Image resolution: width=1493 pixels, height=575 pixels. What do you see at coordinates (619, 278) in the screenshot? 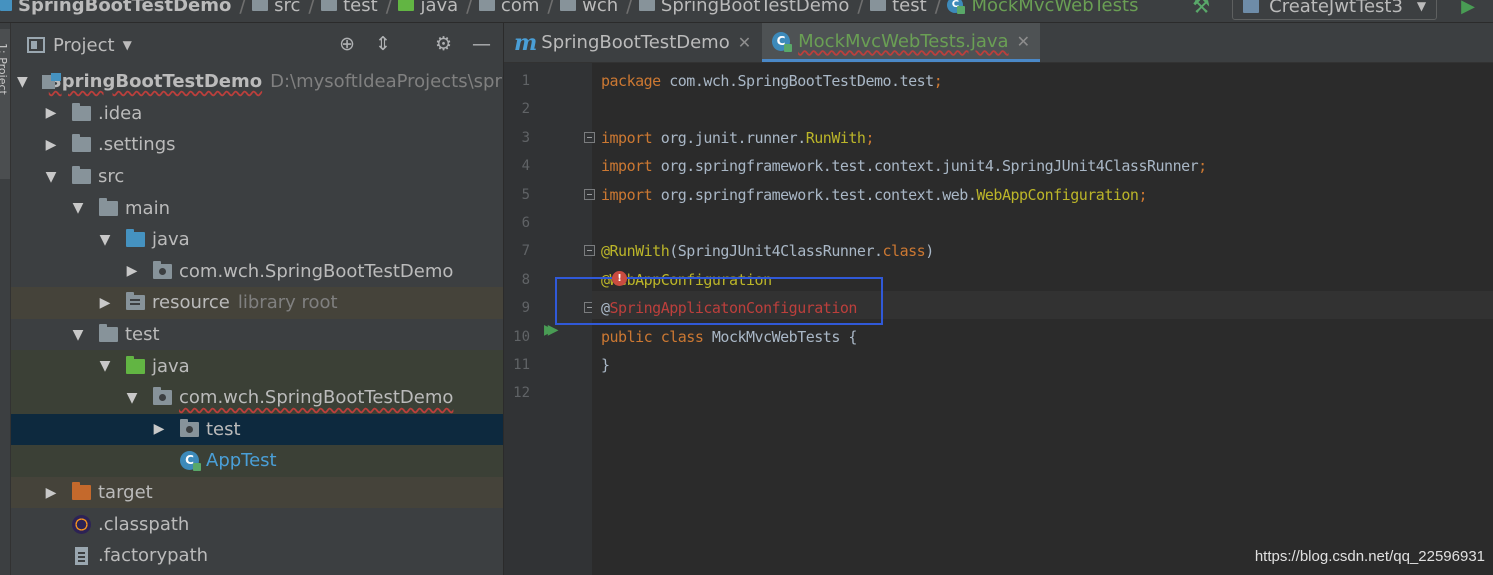
I see `error-bulb-icon: !` at bounding box center [619, 278].